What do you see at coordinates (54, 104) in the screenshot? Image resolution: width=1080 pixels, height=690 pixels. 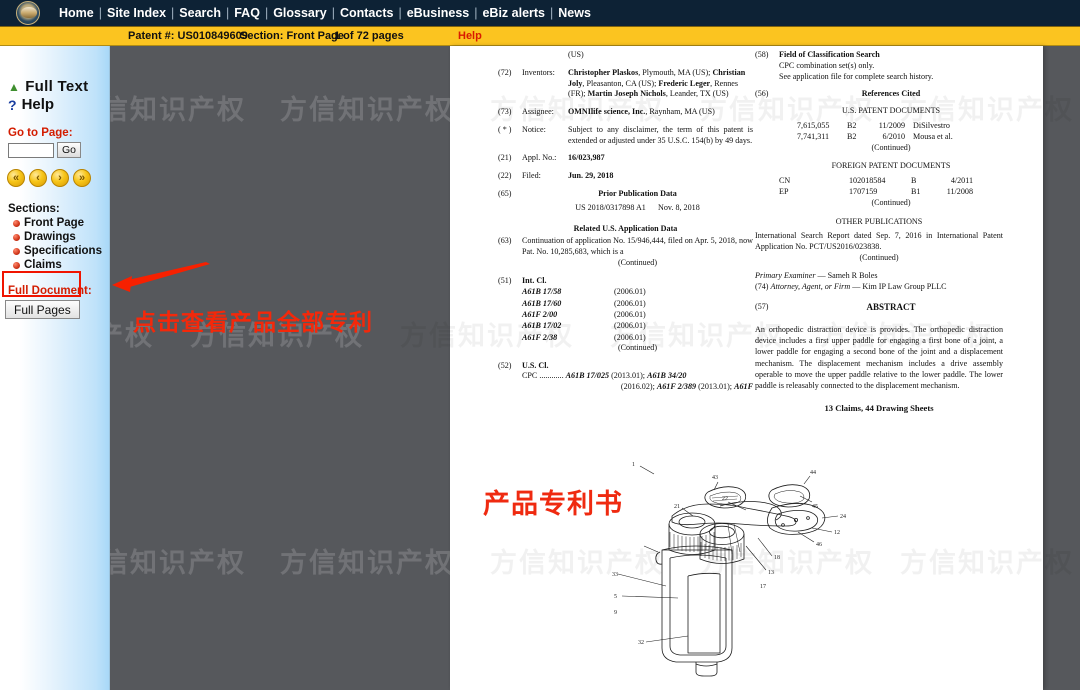 I see `help-sidebar-link: ? Help` at bounding box center [54, 104].